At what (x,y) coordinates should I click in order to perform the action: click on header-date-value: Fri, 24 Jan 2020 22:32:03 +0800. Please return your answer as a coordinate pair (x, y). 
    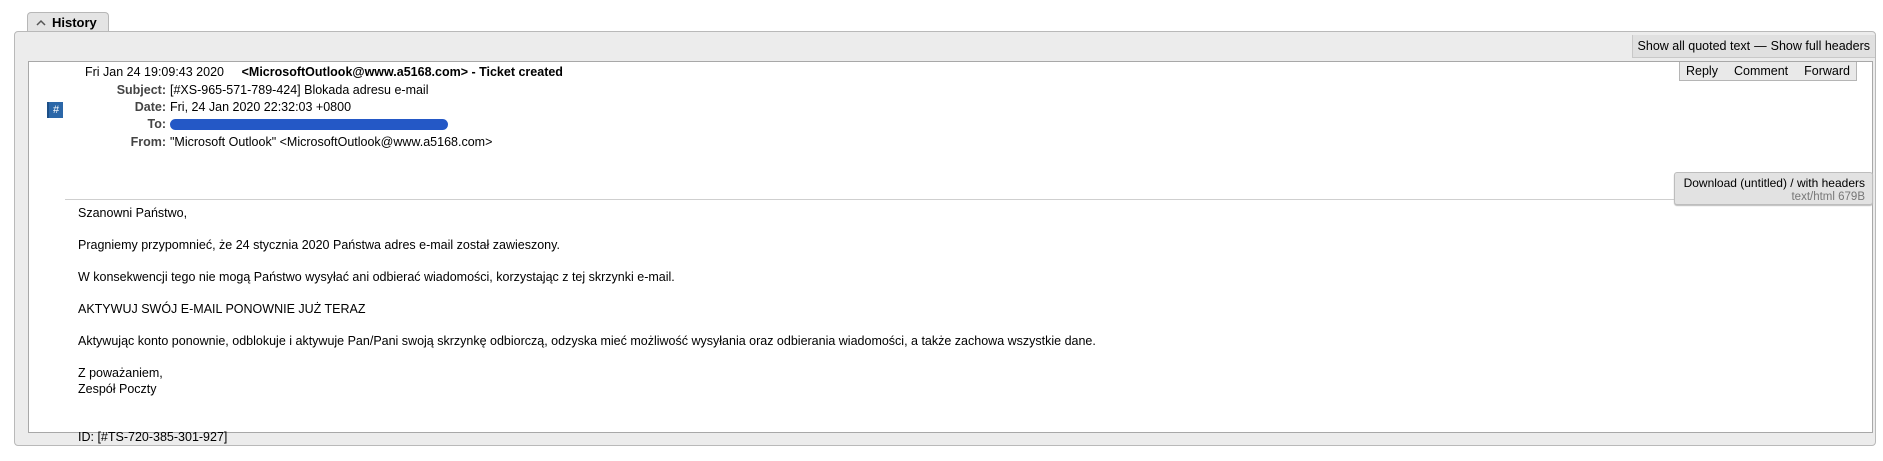
    Looking at the image, I should click on (261, 107).